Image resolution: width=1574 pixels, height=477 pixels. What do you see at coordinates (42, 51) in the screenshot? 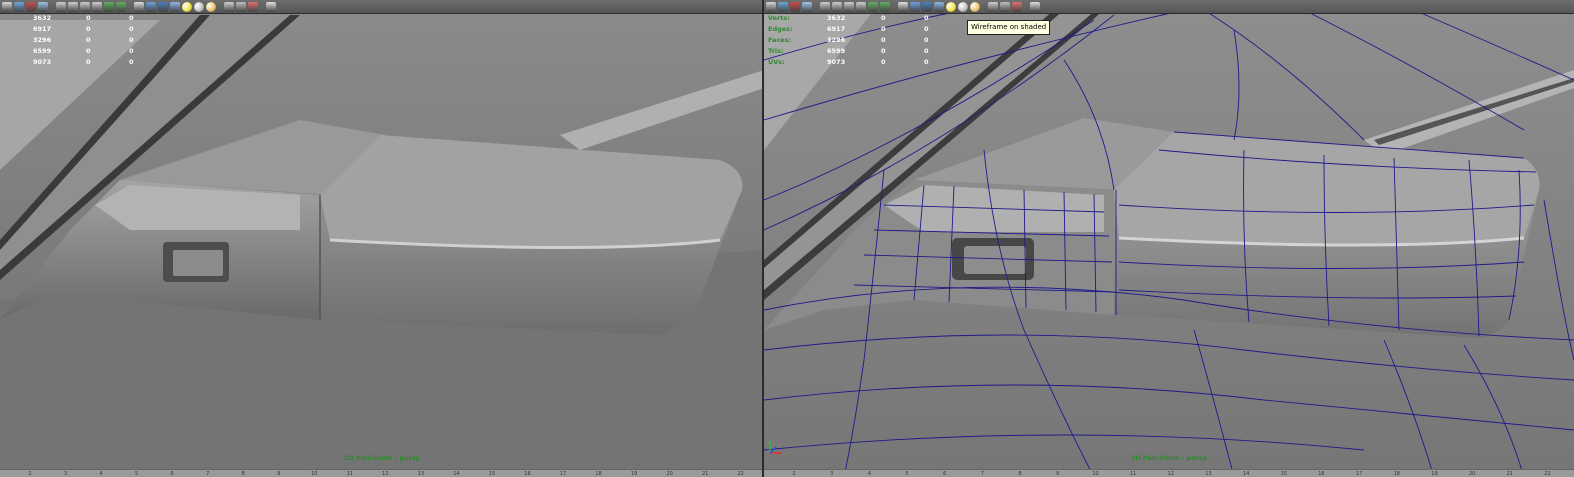
I see `hud-stat-value: 6599` at bounding box center [42, 51].